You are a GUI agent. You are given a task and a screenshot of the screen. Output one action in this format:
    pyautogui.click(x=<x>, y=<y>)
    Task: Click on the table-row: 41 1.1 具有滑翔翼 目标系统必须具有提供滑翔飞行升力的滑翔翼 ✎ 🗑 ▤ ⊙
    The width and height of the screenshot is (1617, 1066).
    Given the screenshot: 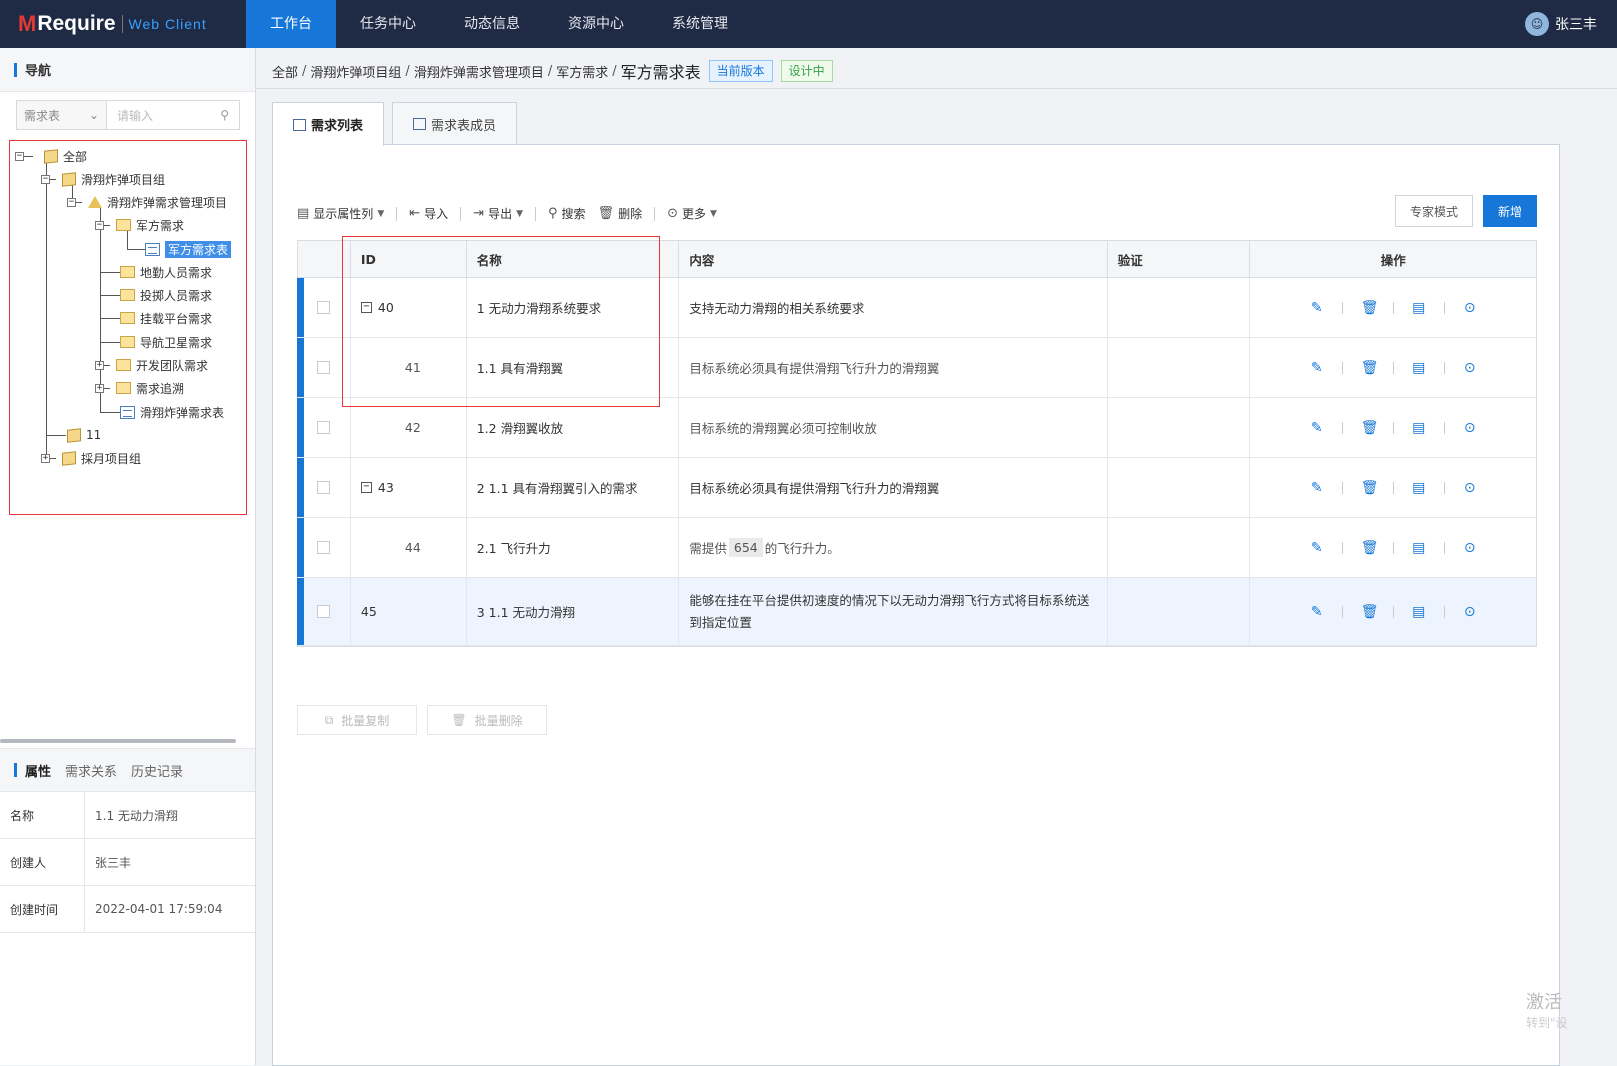 What is the action you would take?
    pyautogui.click(x=916, y=368)
    